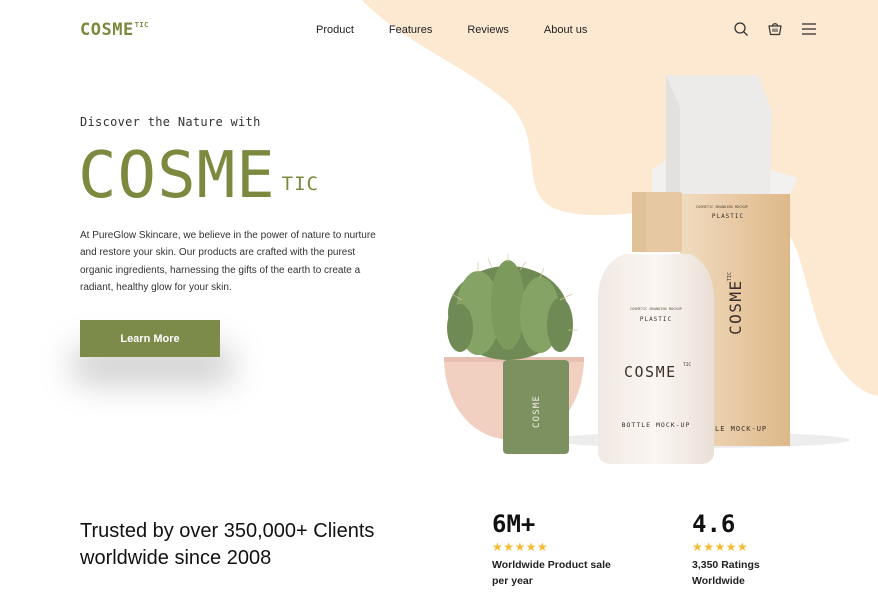  I want to click on box-brand-text: COSME, so click(735, 307).